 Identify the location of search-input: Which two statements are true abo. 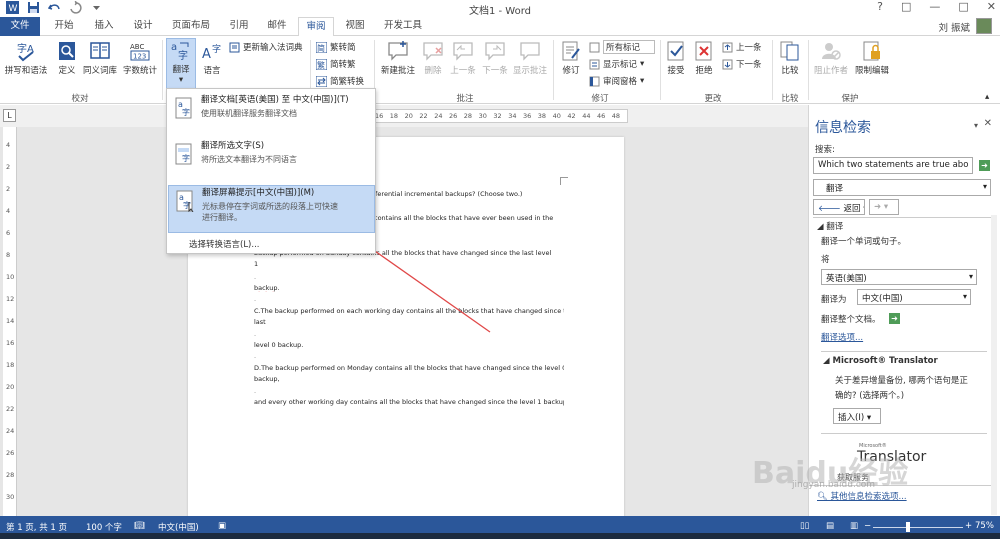
(893, 165).